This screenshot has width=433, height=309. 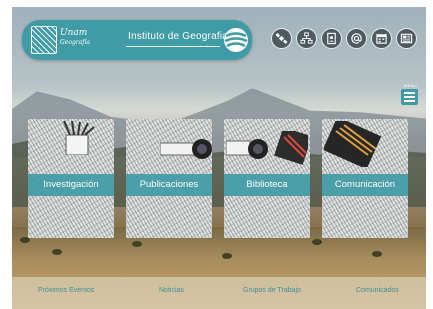 I want to click on logo-script-line2: Geografía, so click(x=75, y=42).